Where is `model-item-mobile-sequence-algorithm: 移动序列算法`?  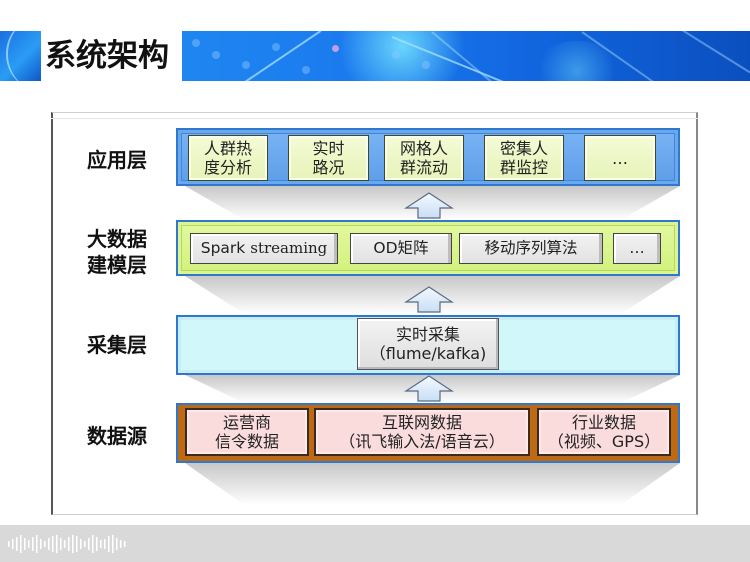
model-item-mobile-sequence-algorithm: 移动序列算法 is located at coordinates (531, 248).